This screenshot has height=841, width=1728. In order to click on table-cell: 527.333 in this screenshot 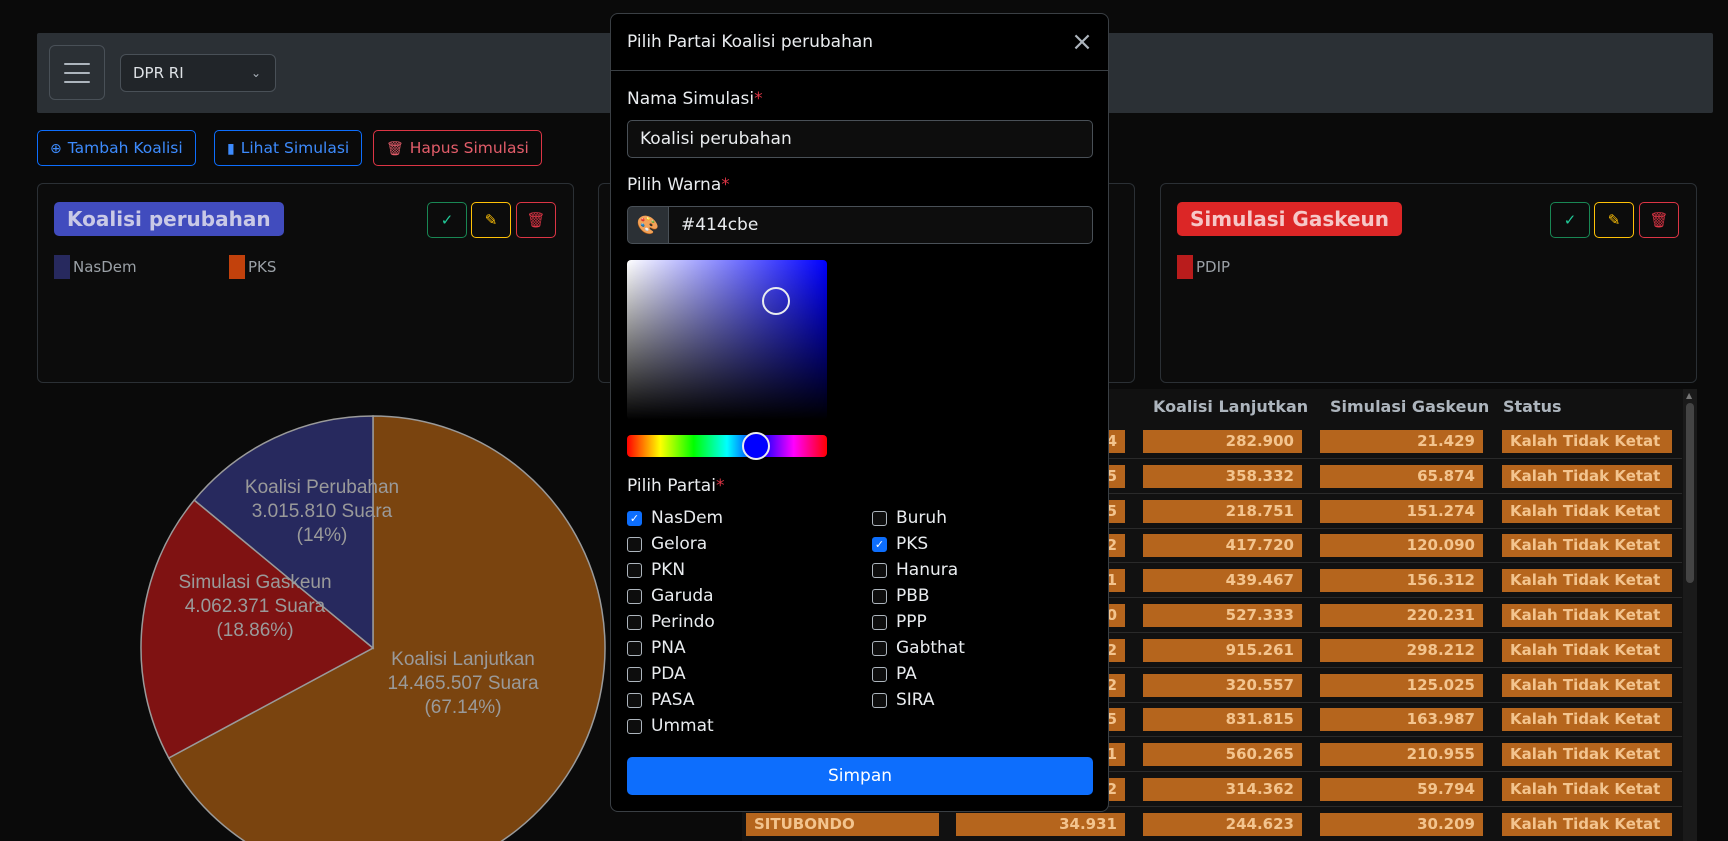, I will do `click(1222, 615)`.